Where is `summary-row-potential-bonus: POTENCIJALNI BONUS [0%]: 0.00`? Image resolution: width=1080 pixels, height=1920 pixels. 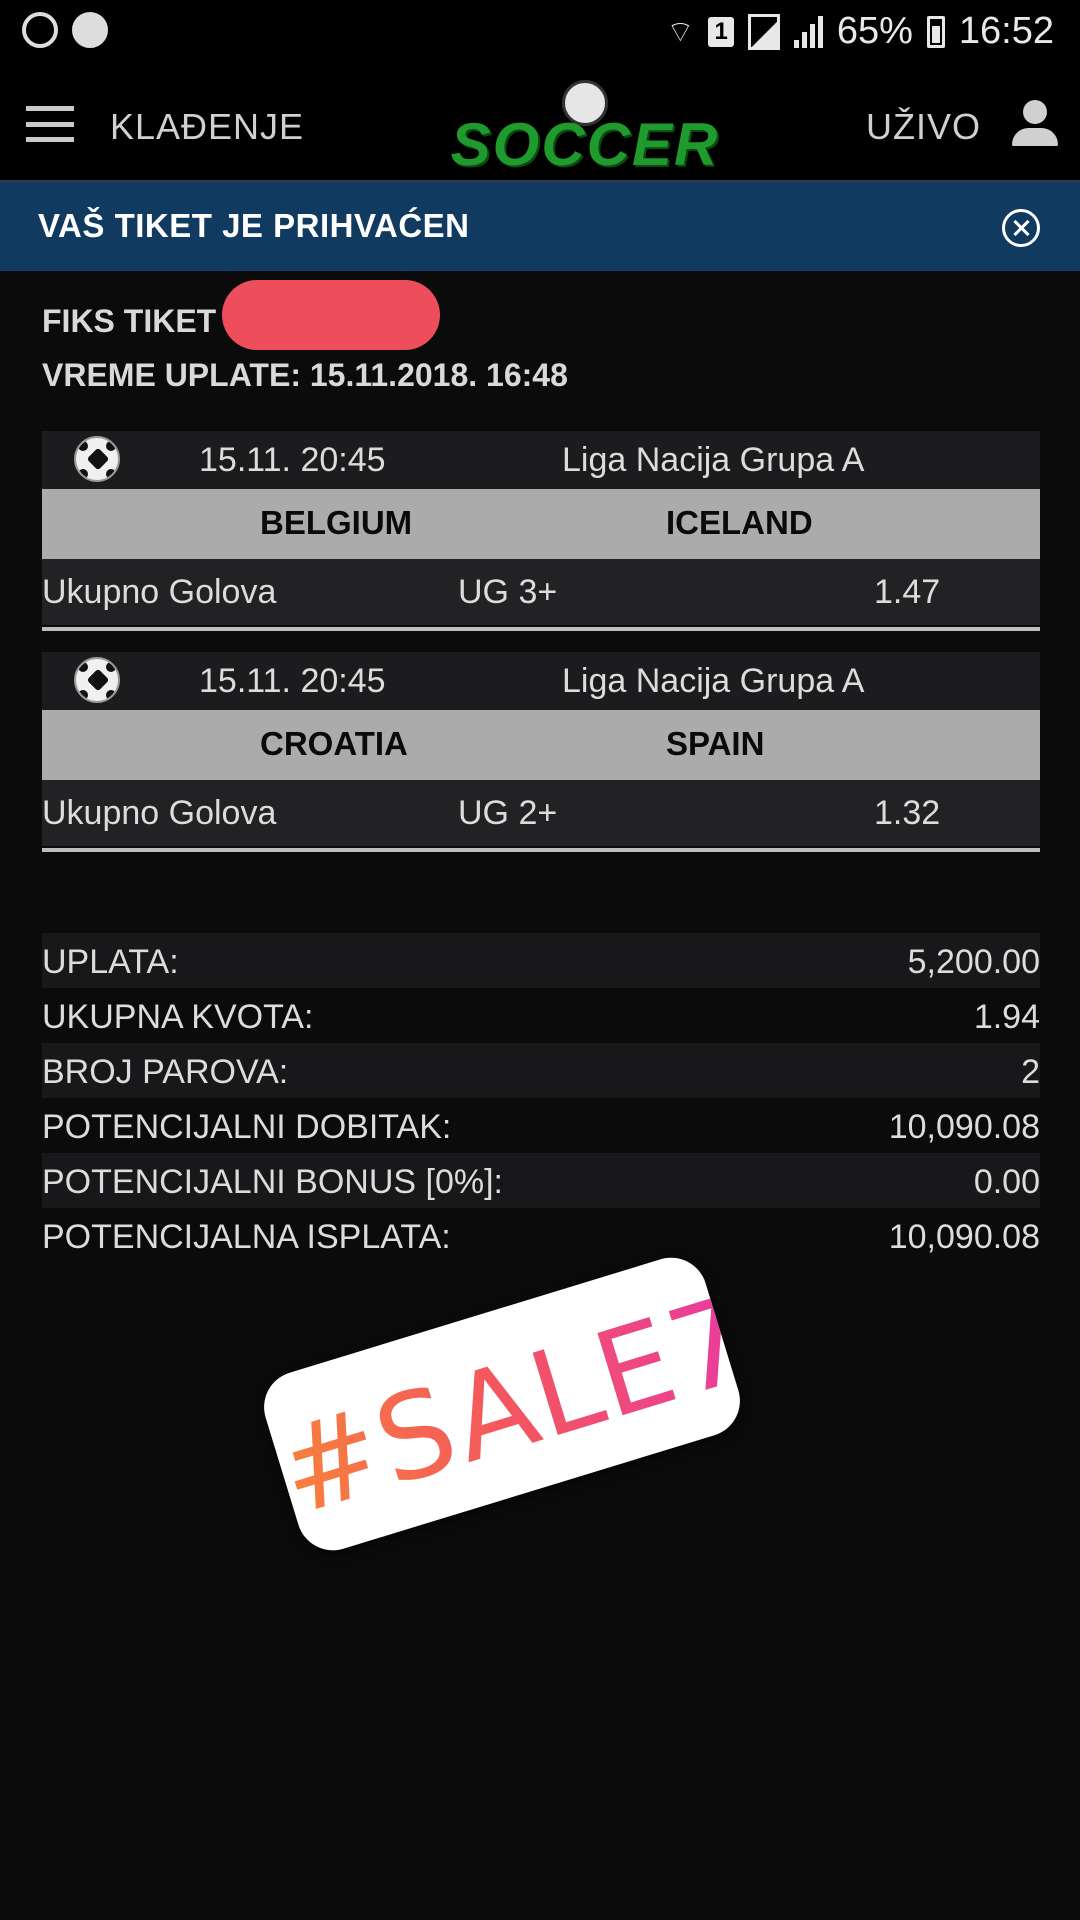
summary-row-potential-bonus: POTENCIJALNI BONUS [0%]: 0.00 is located at coordinates (541, 1180).